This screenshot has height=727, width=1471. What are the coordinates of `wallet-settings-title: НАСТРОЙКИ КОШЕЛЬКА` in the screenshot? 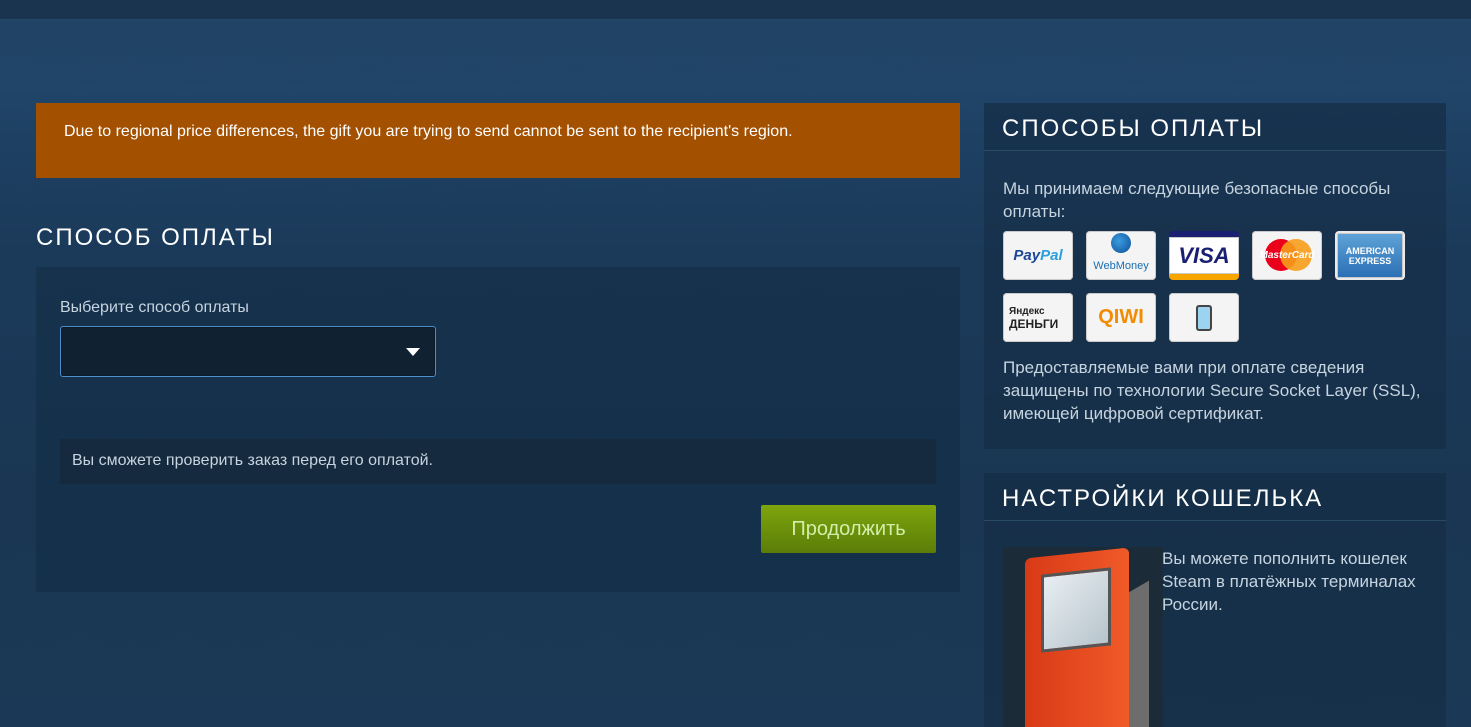 It's located at (1215, 497).